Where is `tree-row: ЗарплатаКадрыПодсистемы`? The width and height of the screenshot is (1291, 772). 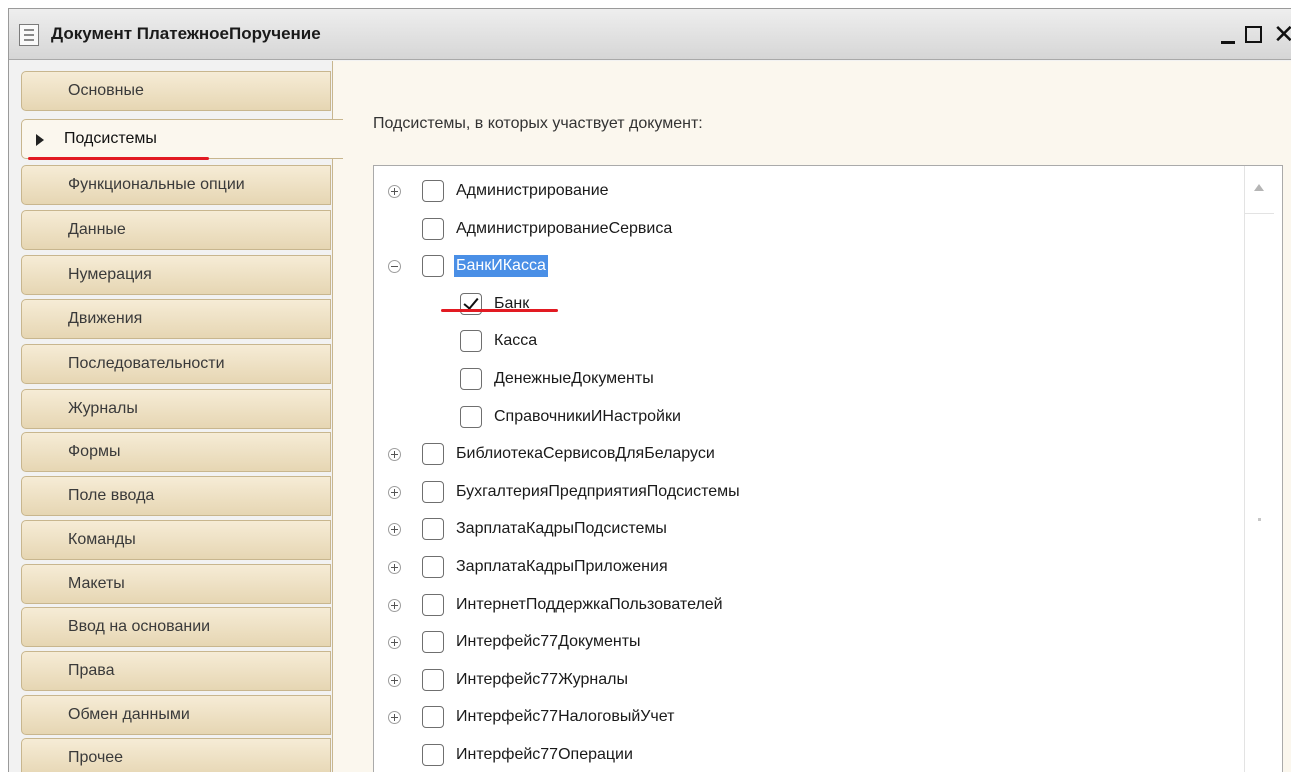
tree-row: ЗарплатаКадрыПодсистемы is located at coordinates (804, 529).